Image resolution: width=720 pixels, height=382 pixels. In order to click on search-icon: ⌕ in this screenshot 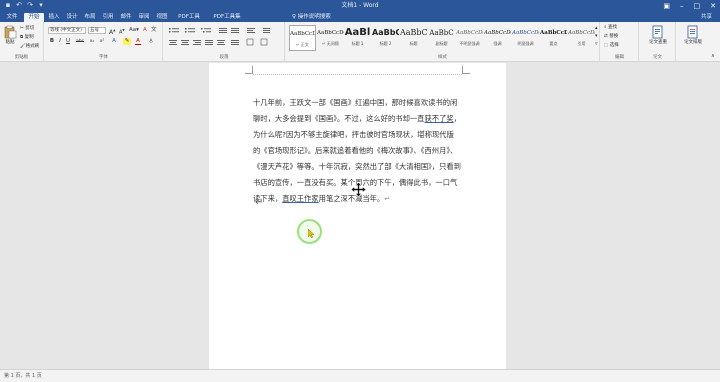, I will do `click(605, 27)`.